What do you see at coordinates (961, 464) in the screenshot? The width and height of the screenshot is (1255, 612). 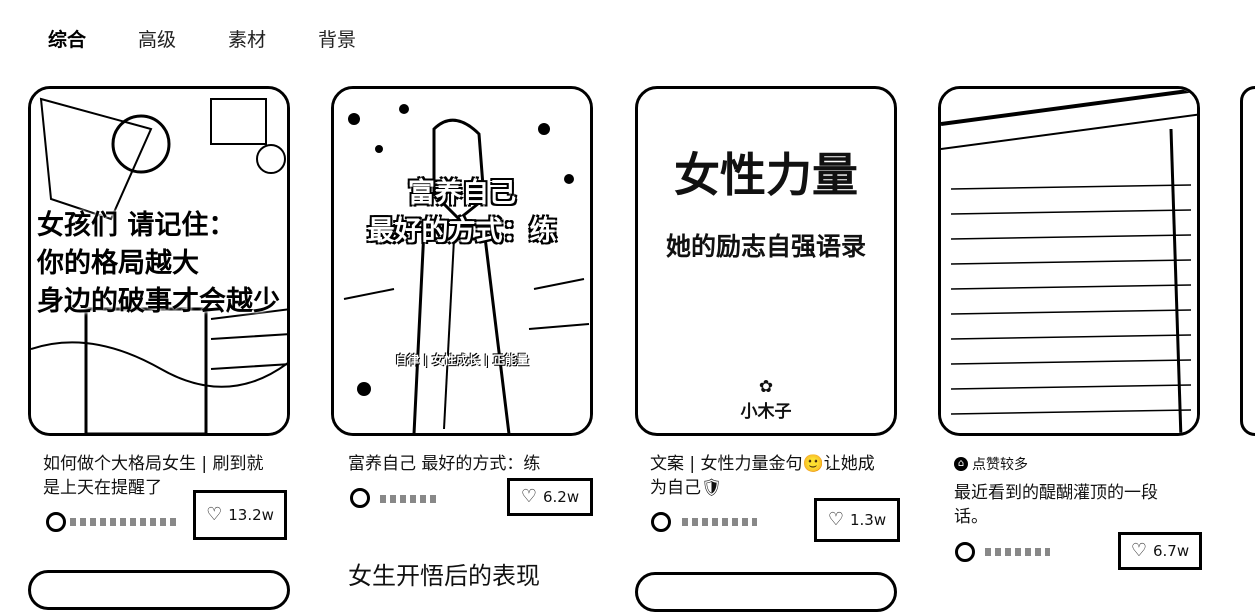 I see `home-icon: ⌂` at bounding box center [961, 464].